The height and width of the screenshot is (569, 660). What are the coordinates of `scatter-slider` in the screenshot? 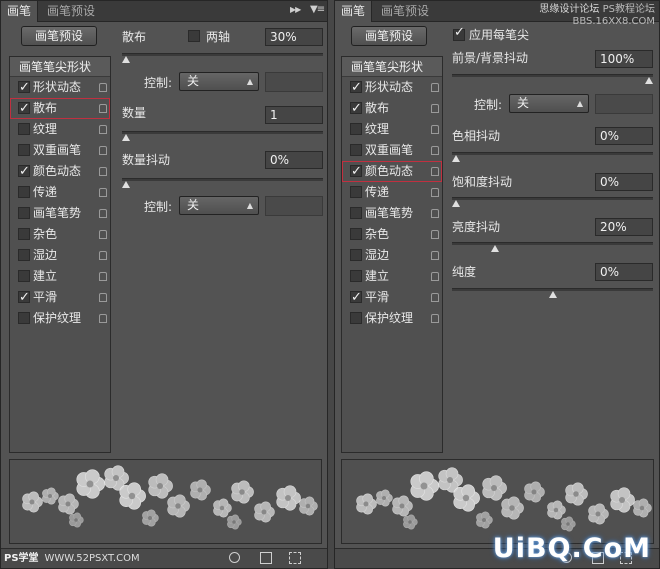 It's located at (222, 58).